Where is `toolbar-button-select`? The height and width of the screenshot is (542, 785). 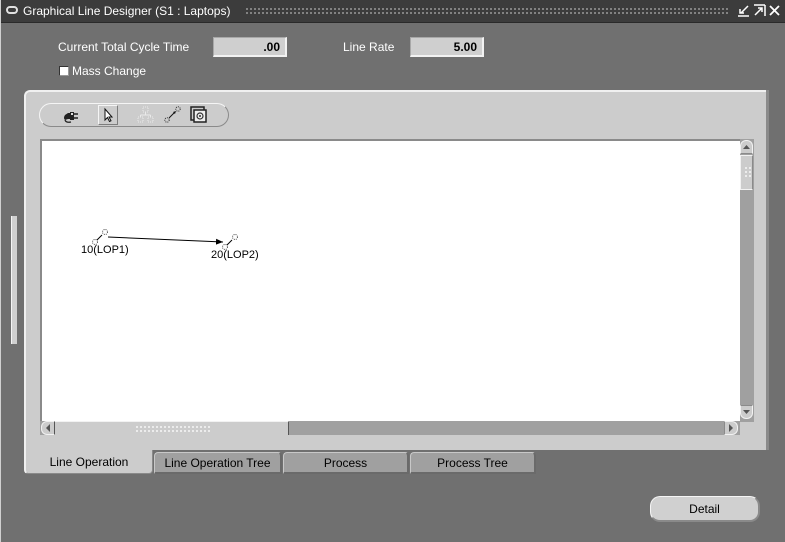
toolbar-button-select is located at coordinates (108, 115).